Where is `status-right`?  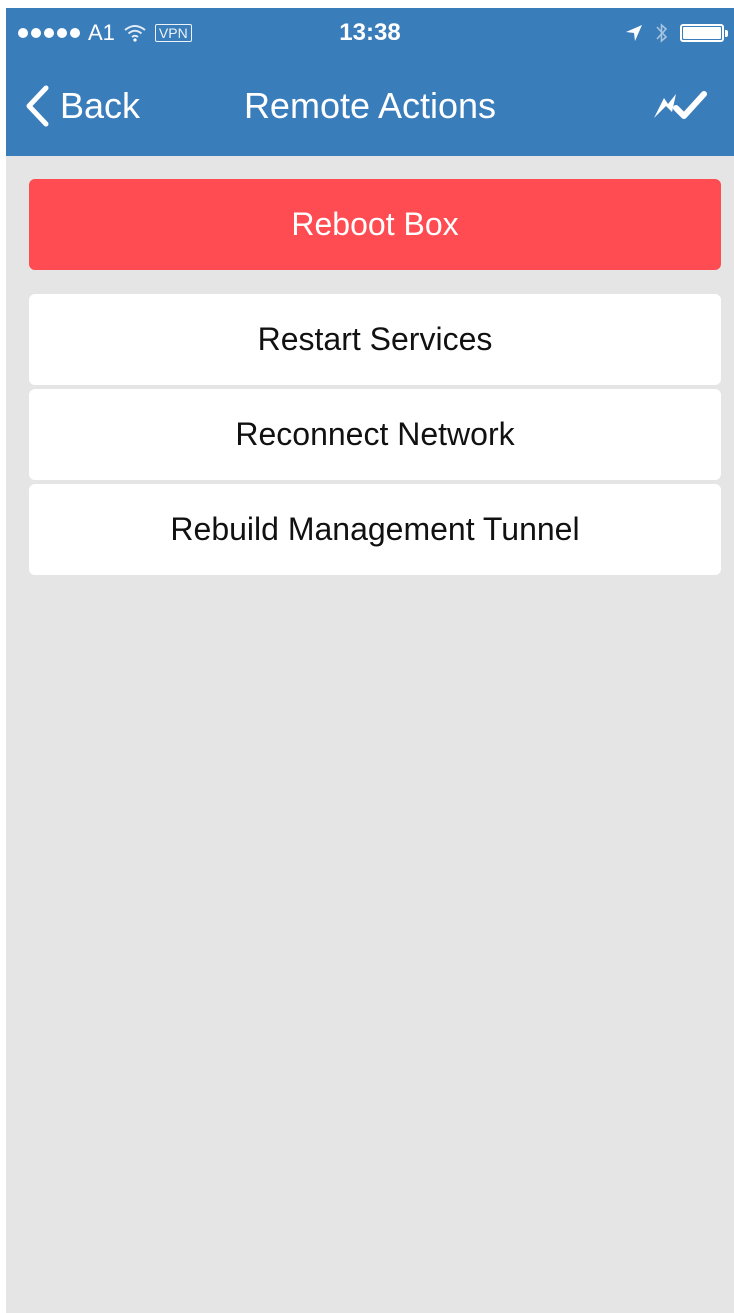 status-right is located at coordinates (676, 33).